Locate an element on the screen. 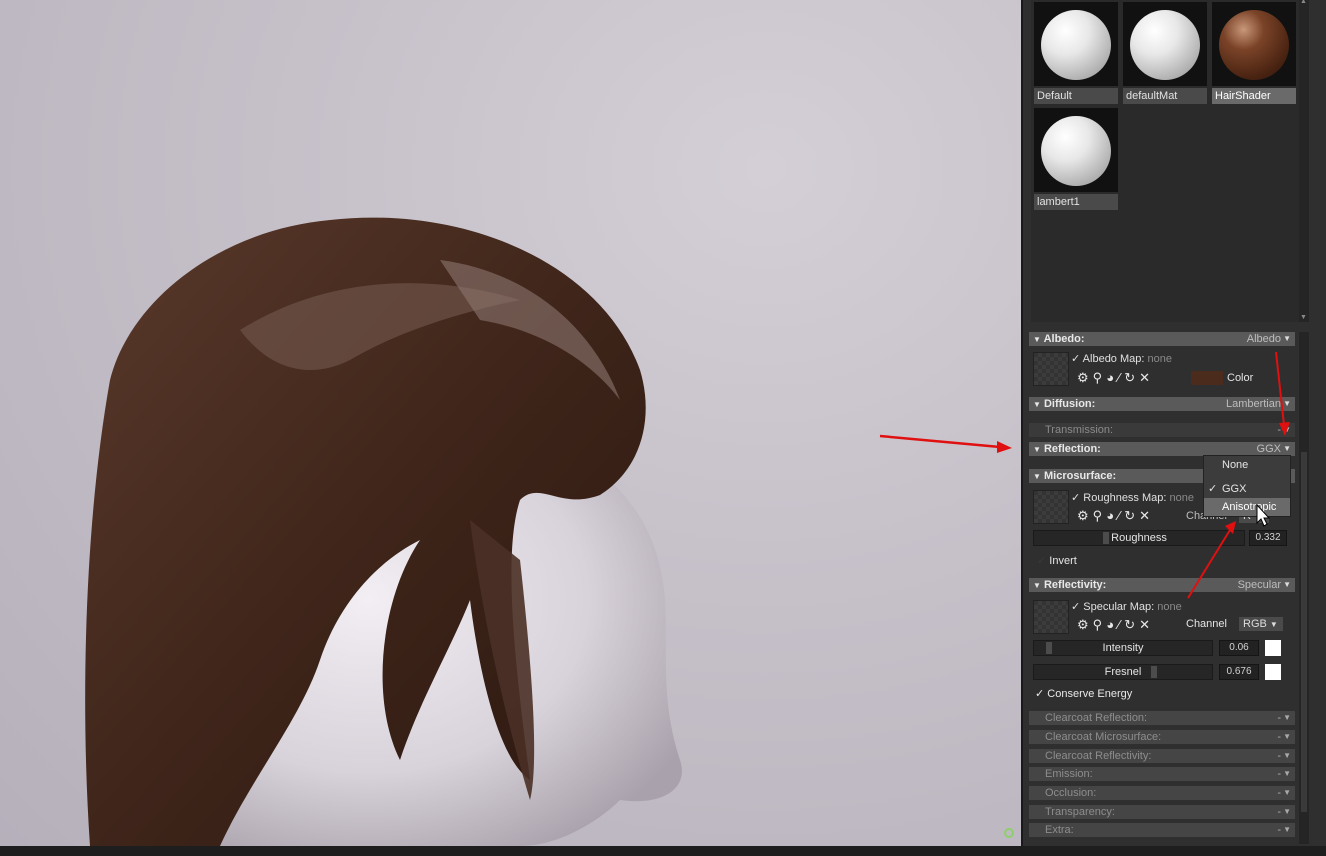 The image size is (1326, 856). material-label: lambert1 is located at coordinates (1076, 202).